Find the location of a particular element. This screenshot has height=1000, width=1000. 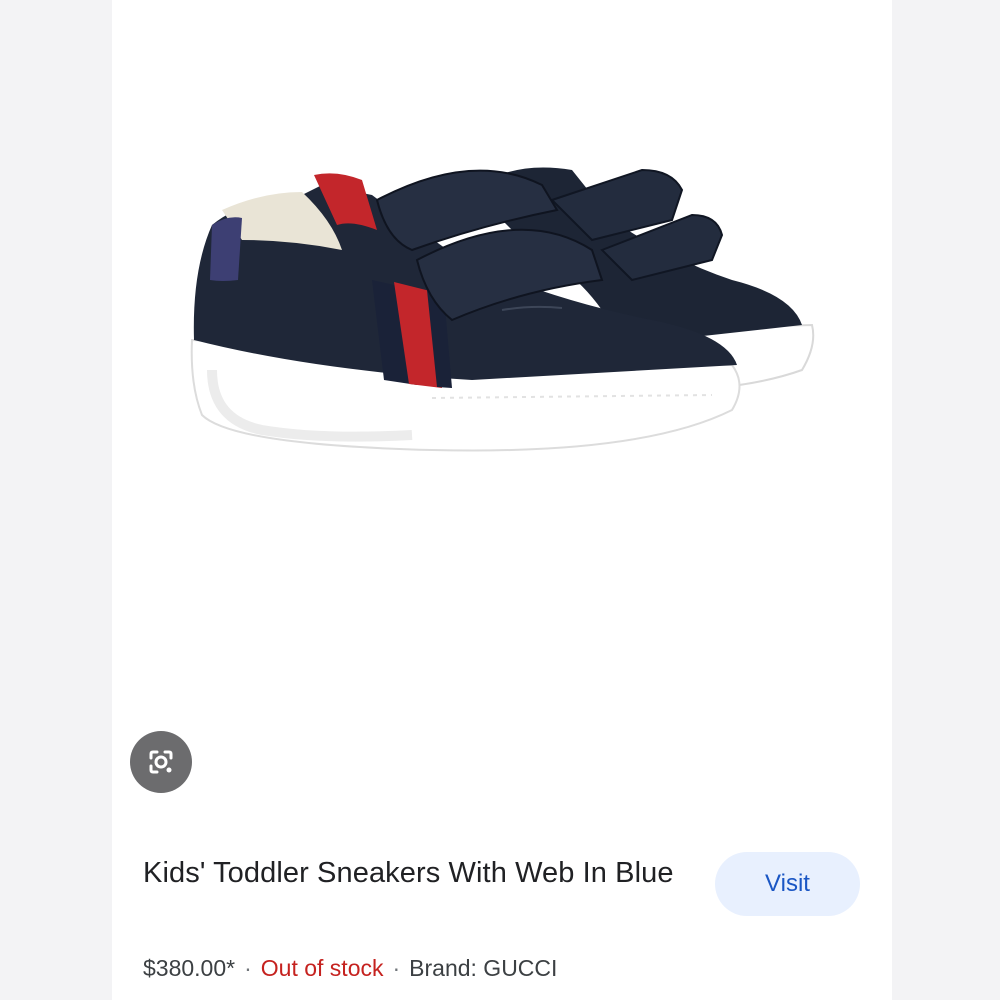

lens-search-button is located at coordinates (161, 762).